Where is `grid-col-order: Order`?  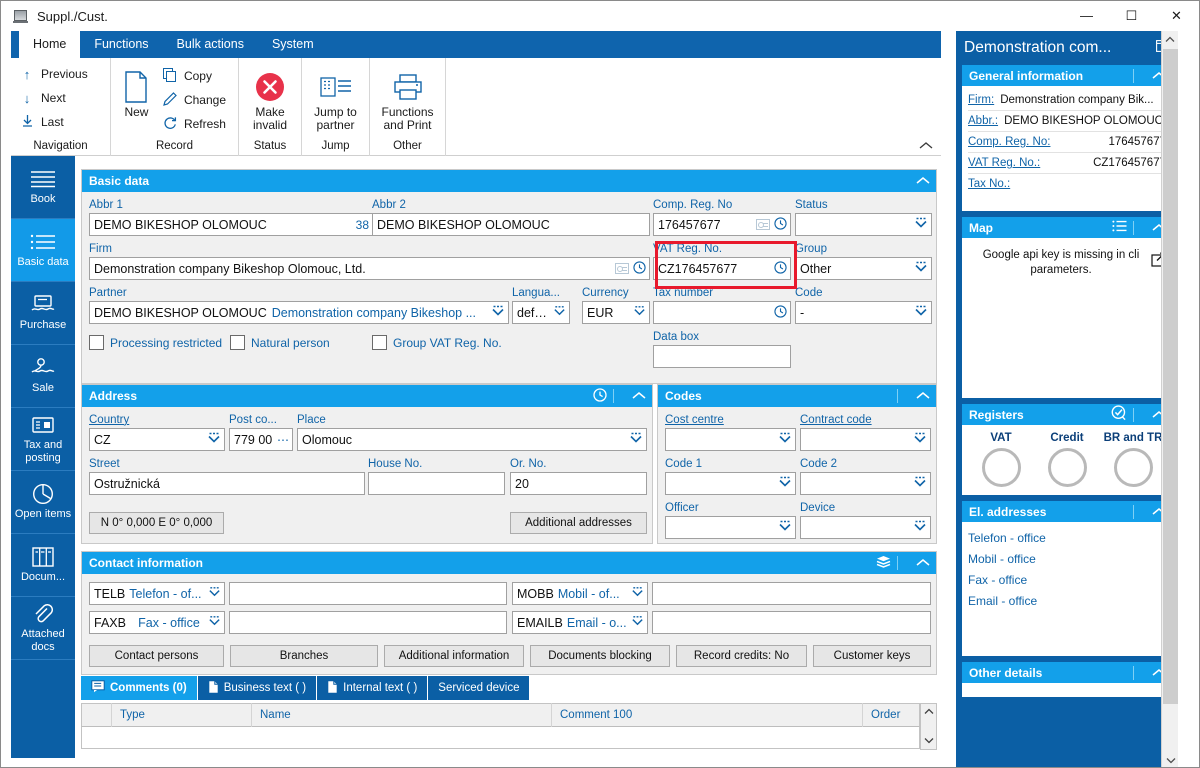
grid-col-order: Order is located at coordinates (891, 715).